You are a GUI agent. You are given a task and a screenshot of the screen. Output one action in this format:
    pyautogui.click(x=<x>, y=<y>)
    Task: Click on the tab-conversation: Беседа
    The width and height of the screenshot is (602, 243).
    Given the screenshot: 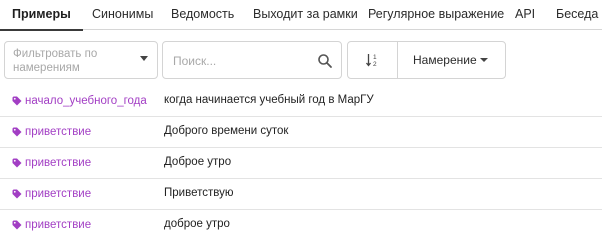 What is the action you would take?
    pyautogui.click(x=577, y=15)
    